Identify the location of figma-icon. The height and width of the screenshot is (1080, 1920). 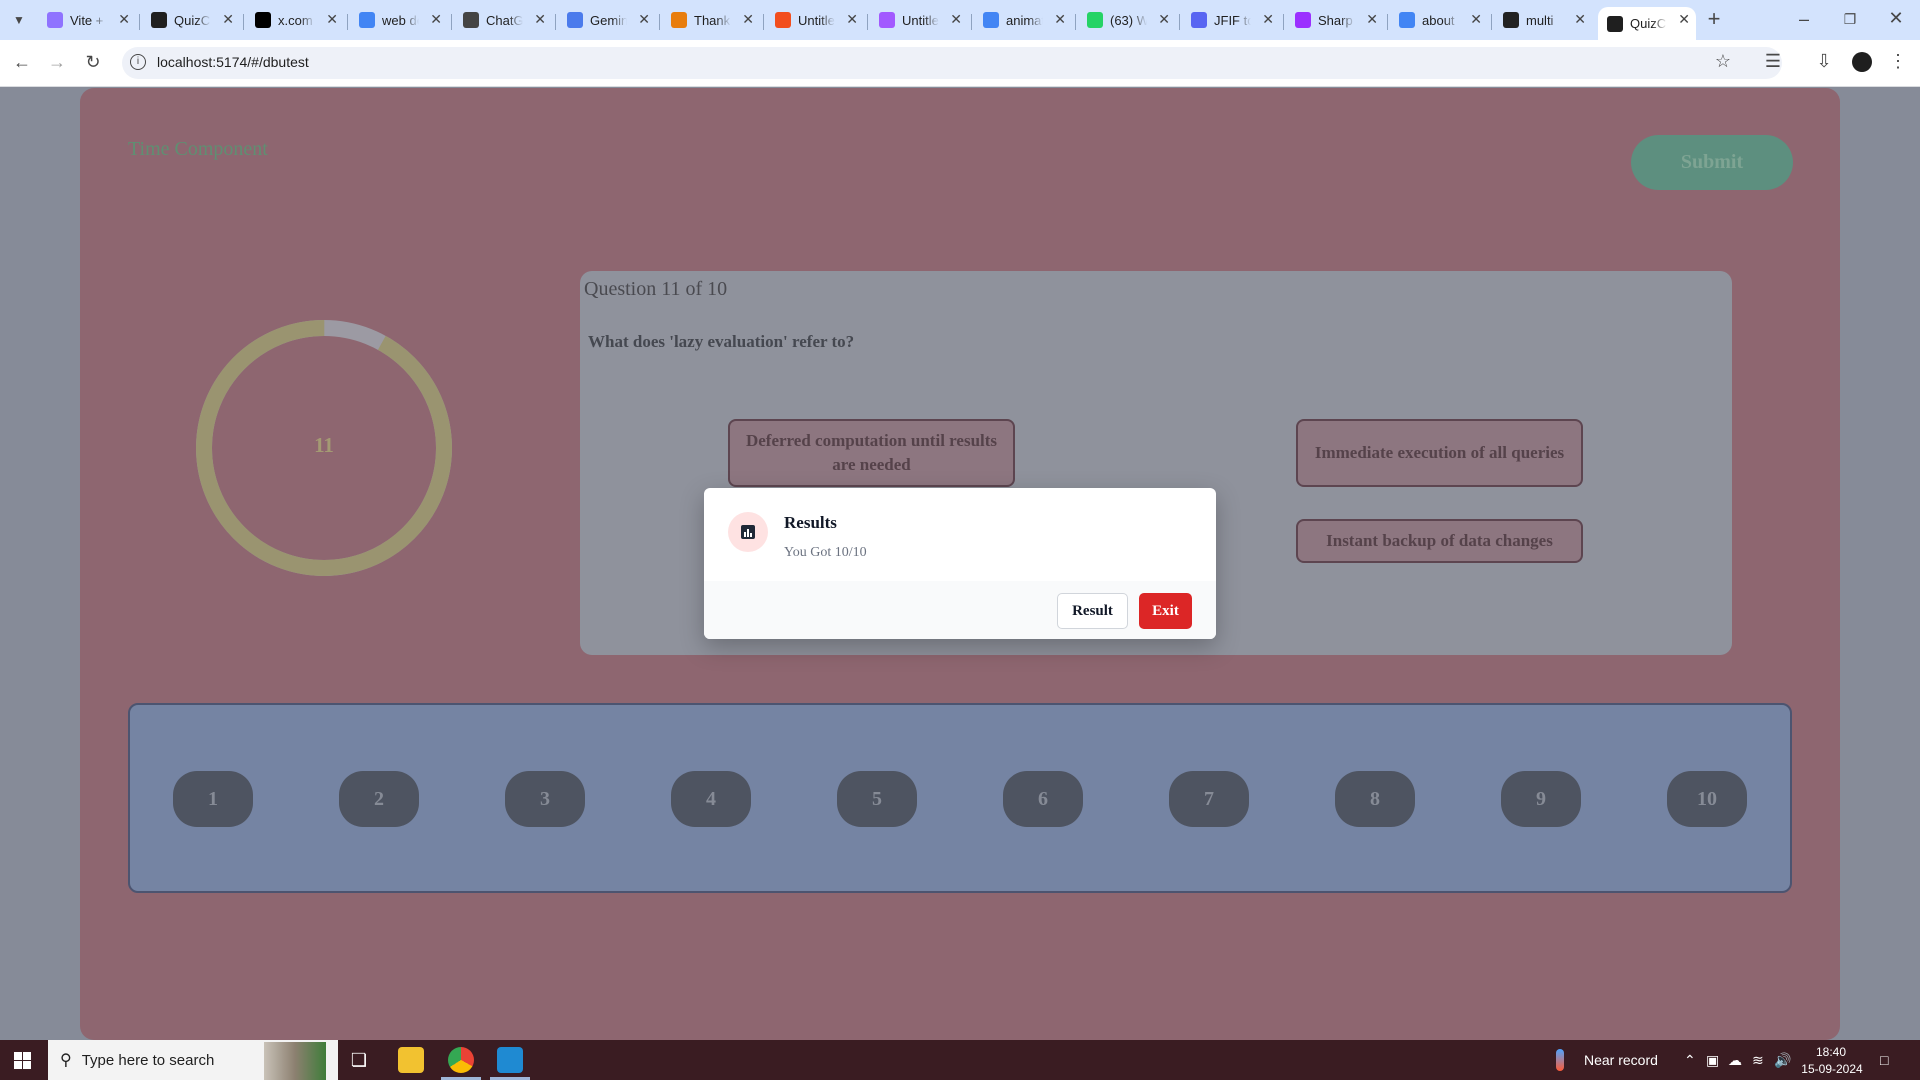
(783, 20).